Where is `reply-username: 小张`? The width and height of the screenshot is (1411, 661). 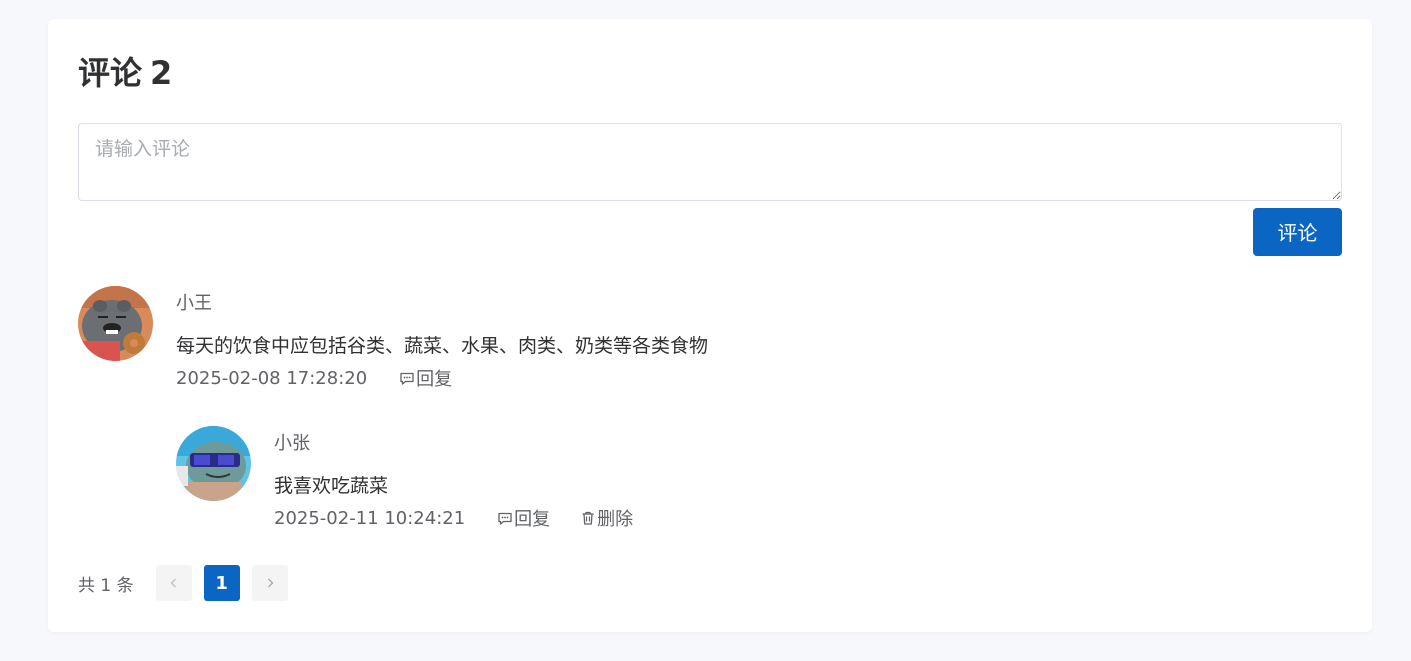
reply-username: 小张 is located at coordinates (292, 443).